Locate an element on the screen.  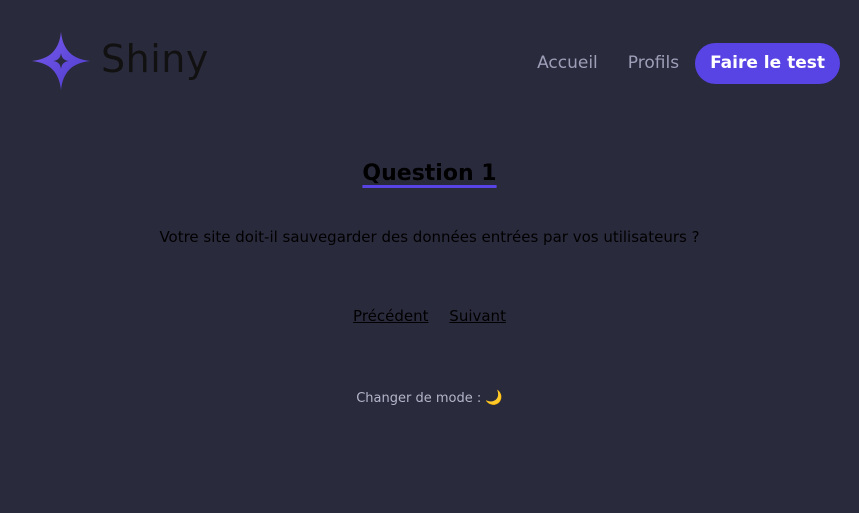
question-title-wrapper: Question 1 is located at coordinates (429, 169).